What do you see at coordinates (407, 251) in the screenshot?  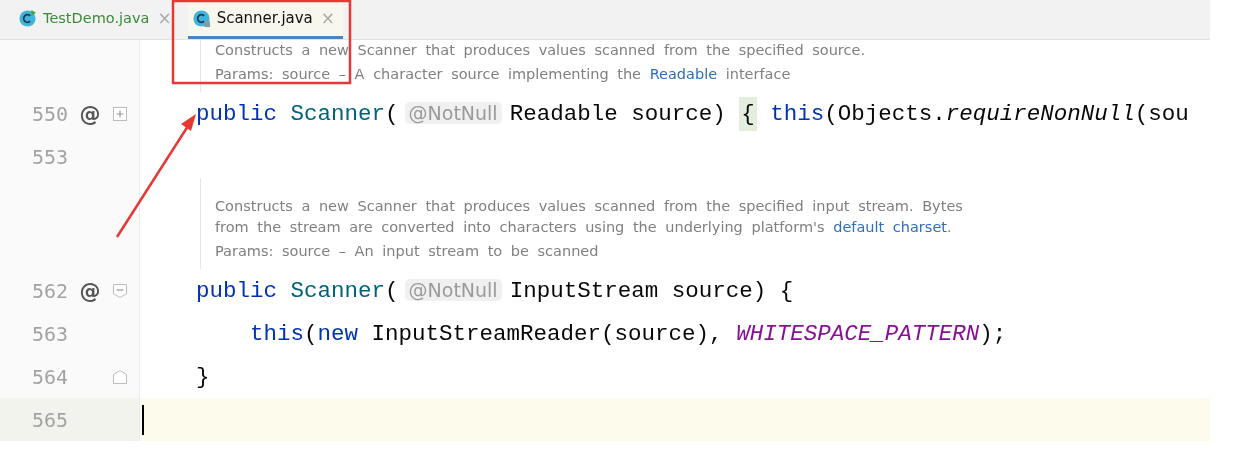 I see `doc-text: Params: source – An input stream to be scanned` at bounding box center [407, 251].